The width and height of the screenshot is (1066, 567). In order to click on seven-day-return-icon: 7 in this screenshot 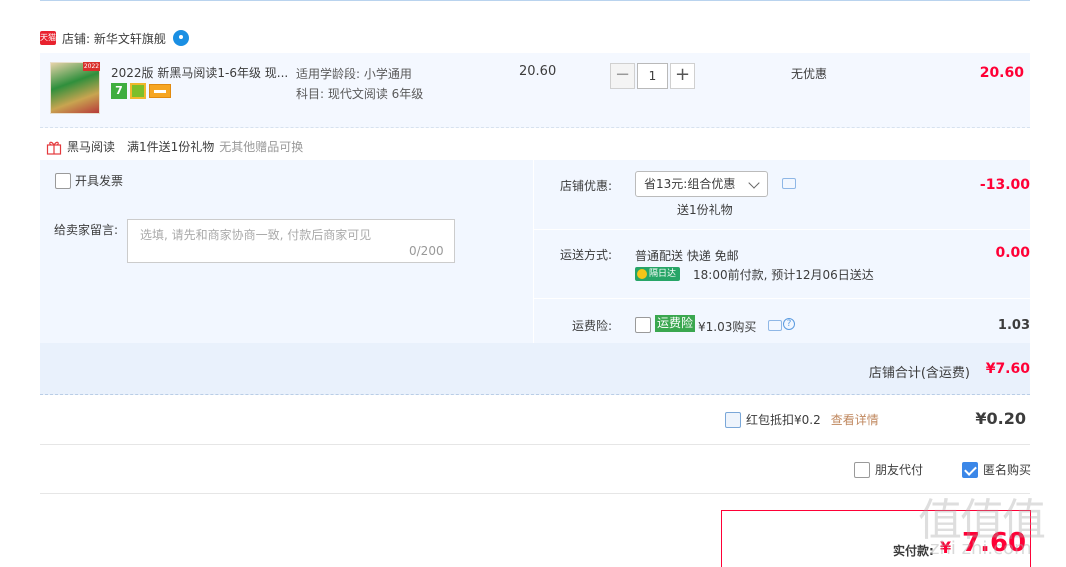, I will do `click(119, 91)`.